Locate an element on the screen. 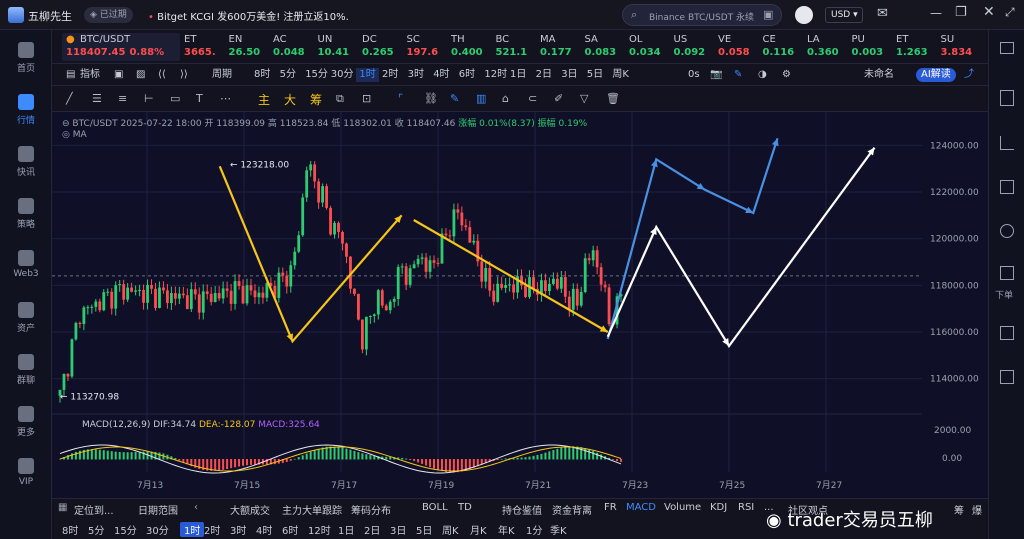 The height and width of the screenshot is (539, 1024). ticker-14: CE 0.116 is located at coordinates (784, 47).